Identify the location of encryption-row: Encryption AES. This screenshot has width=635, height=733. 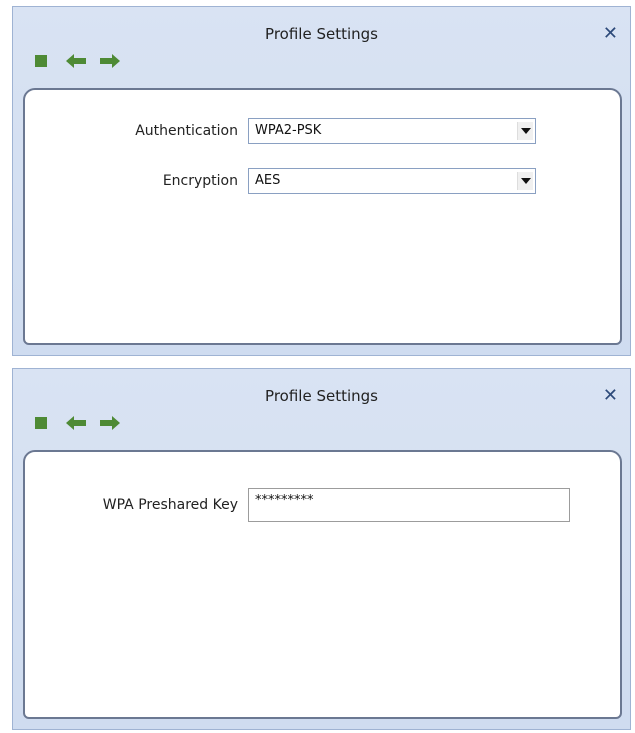
(322, 181).